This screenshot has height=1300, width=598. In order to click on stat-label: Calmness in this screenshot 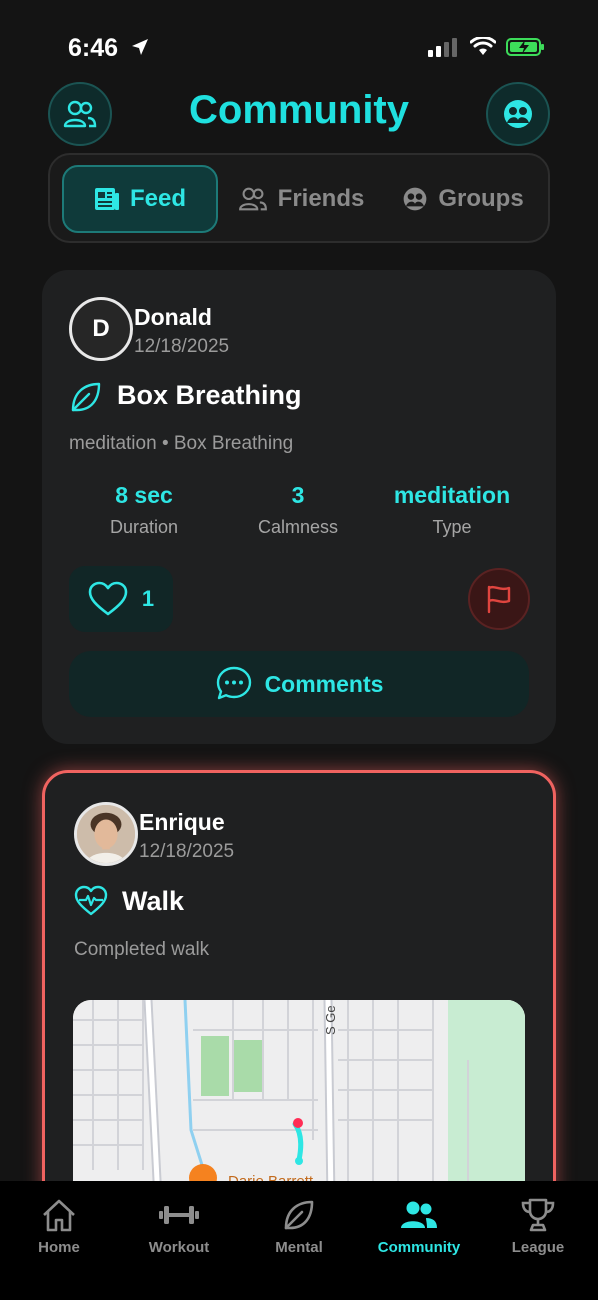, I will do `click(298, 527)`.